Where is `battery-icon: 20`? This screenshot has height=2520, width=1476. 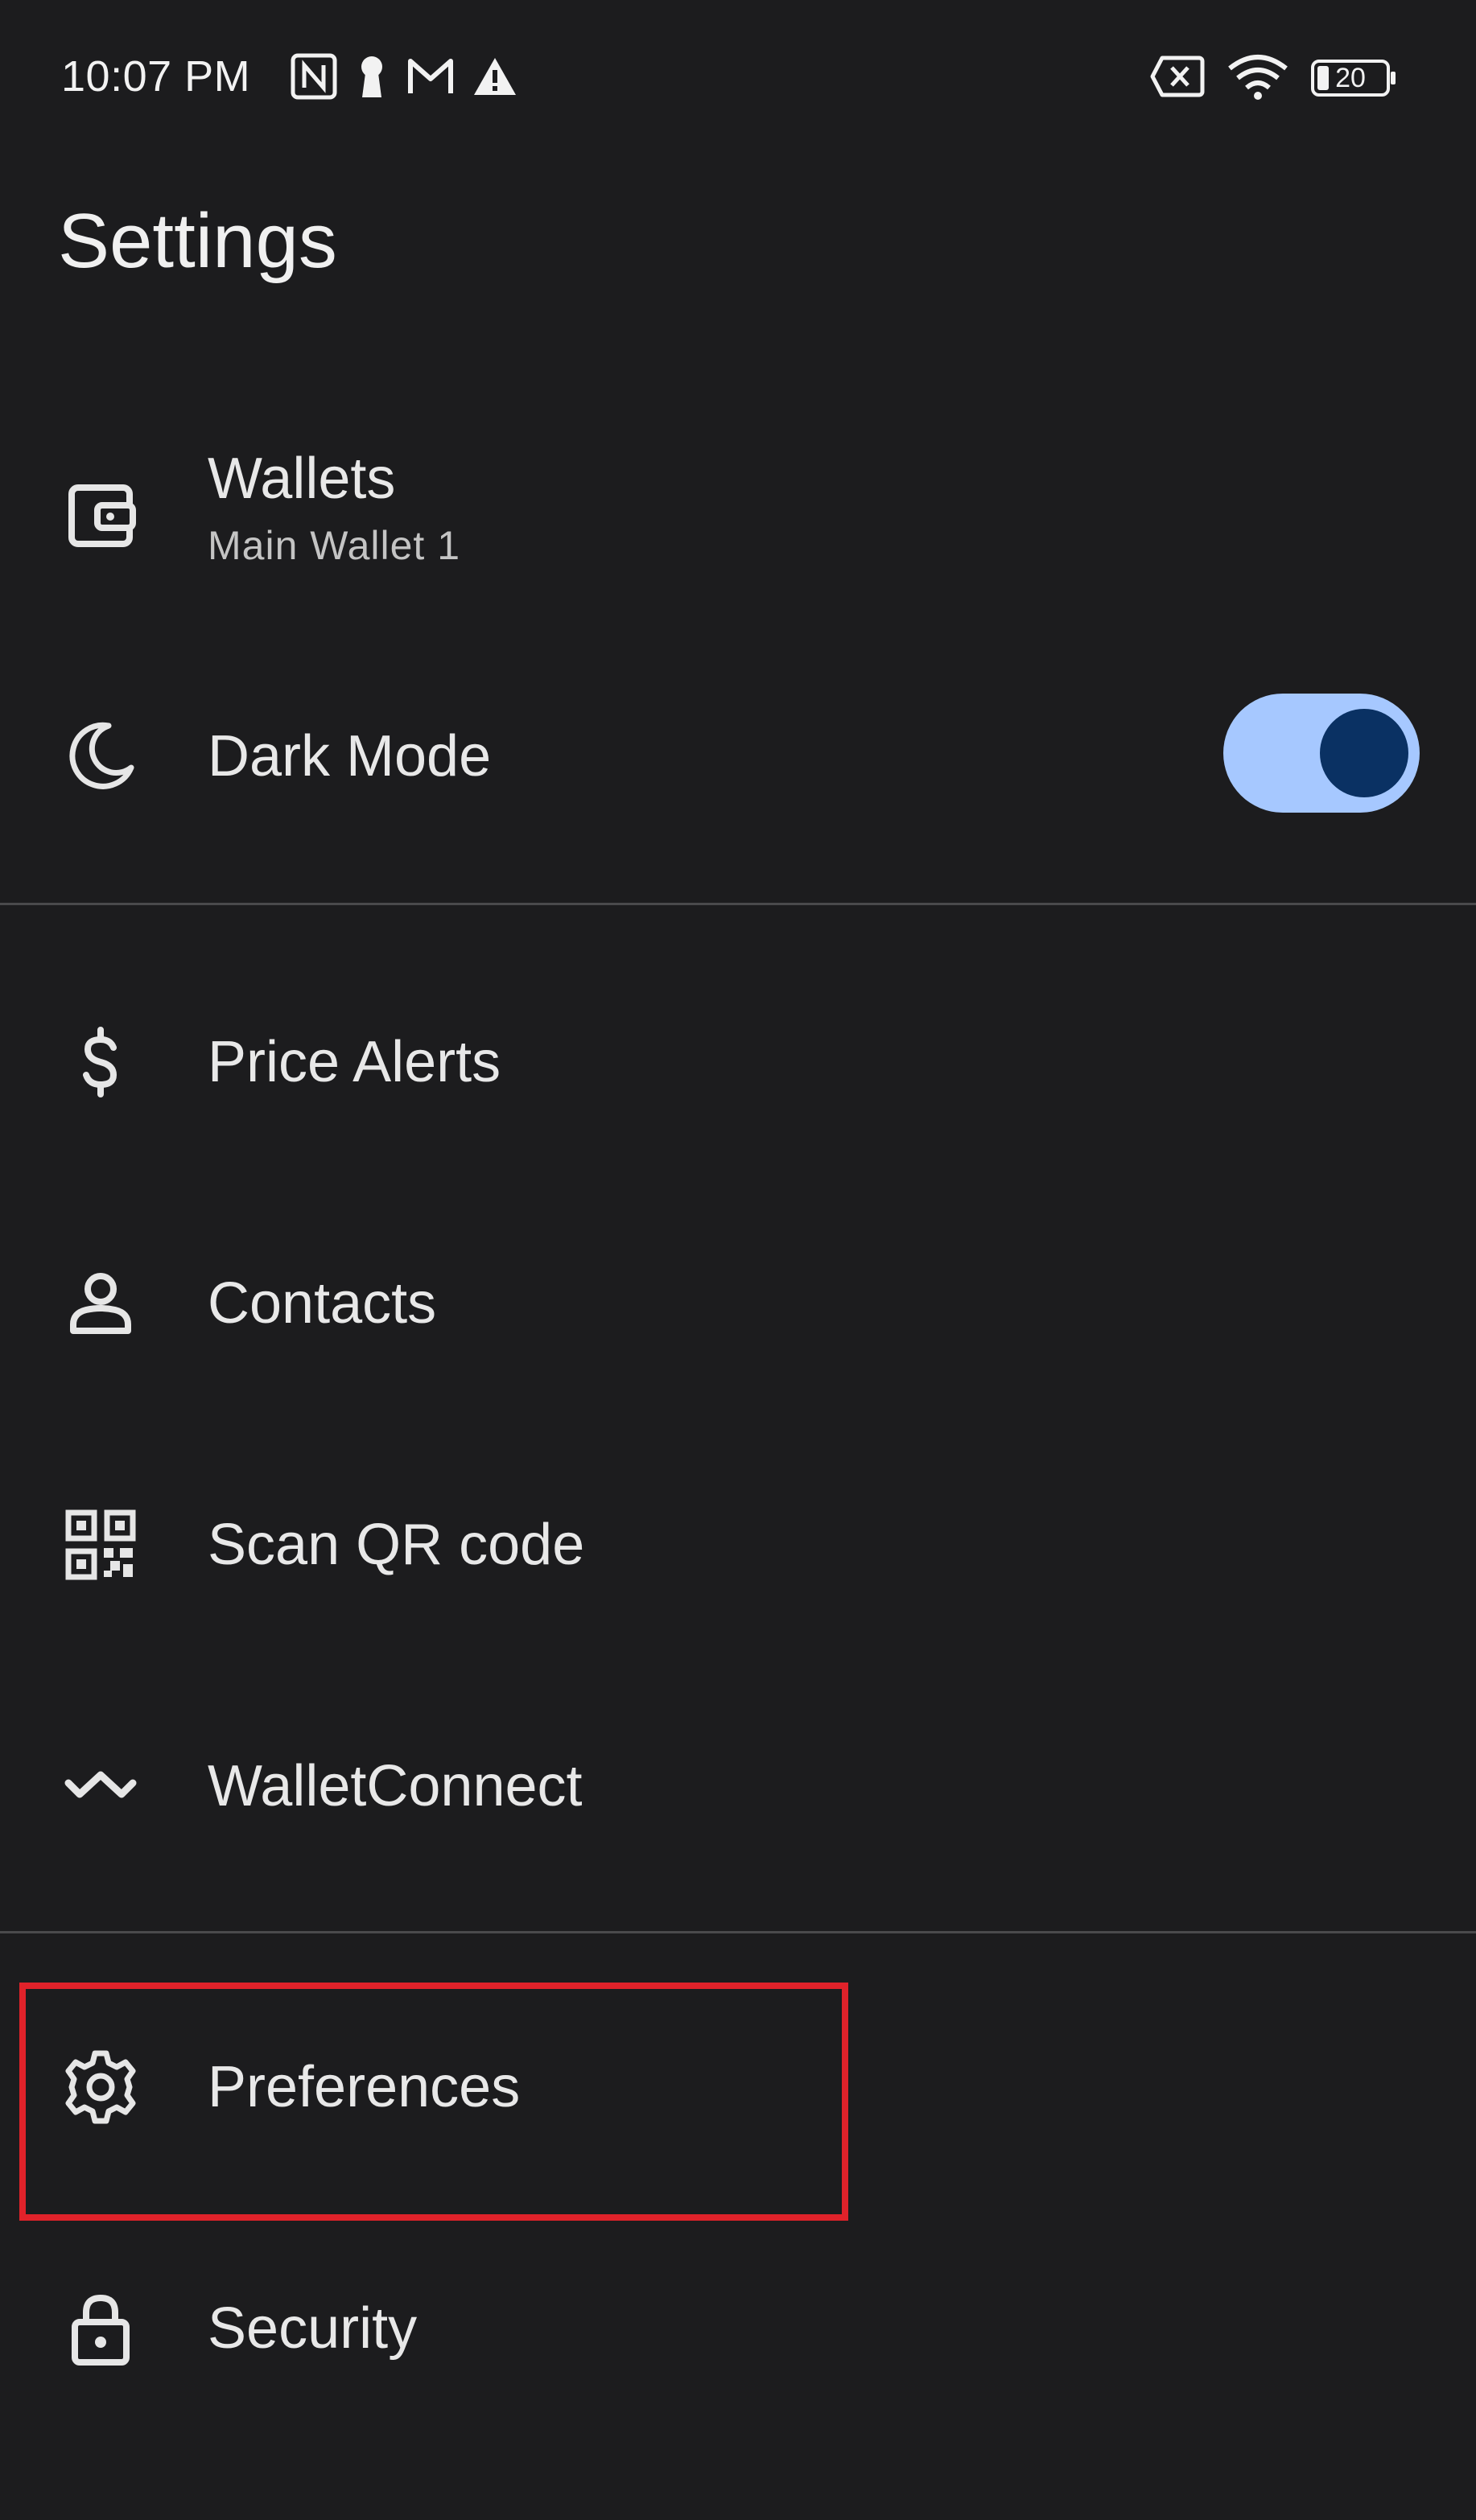 battery-icon: 20 is located at coordinates (1354, 78).